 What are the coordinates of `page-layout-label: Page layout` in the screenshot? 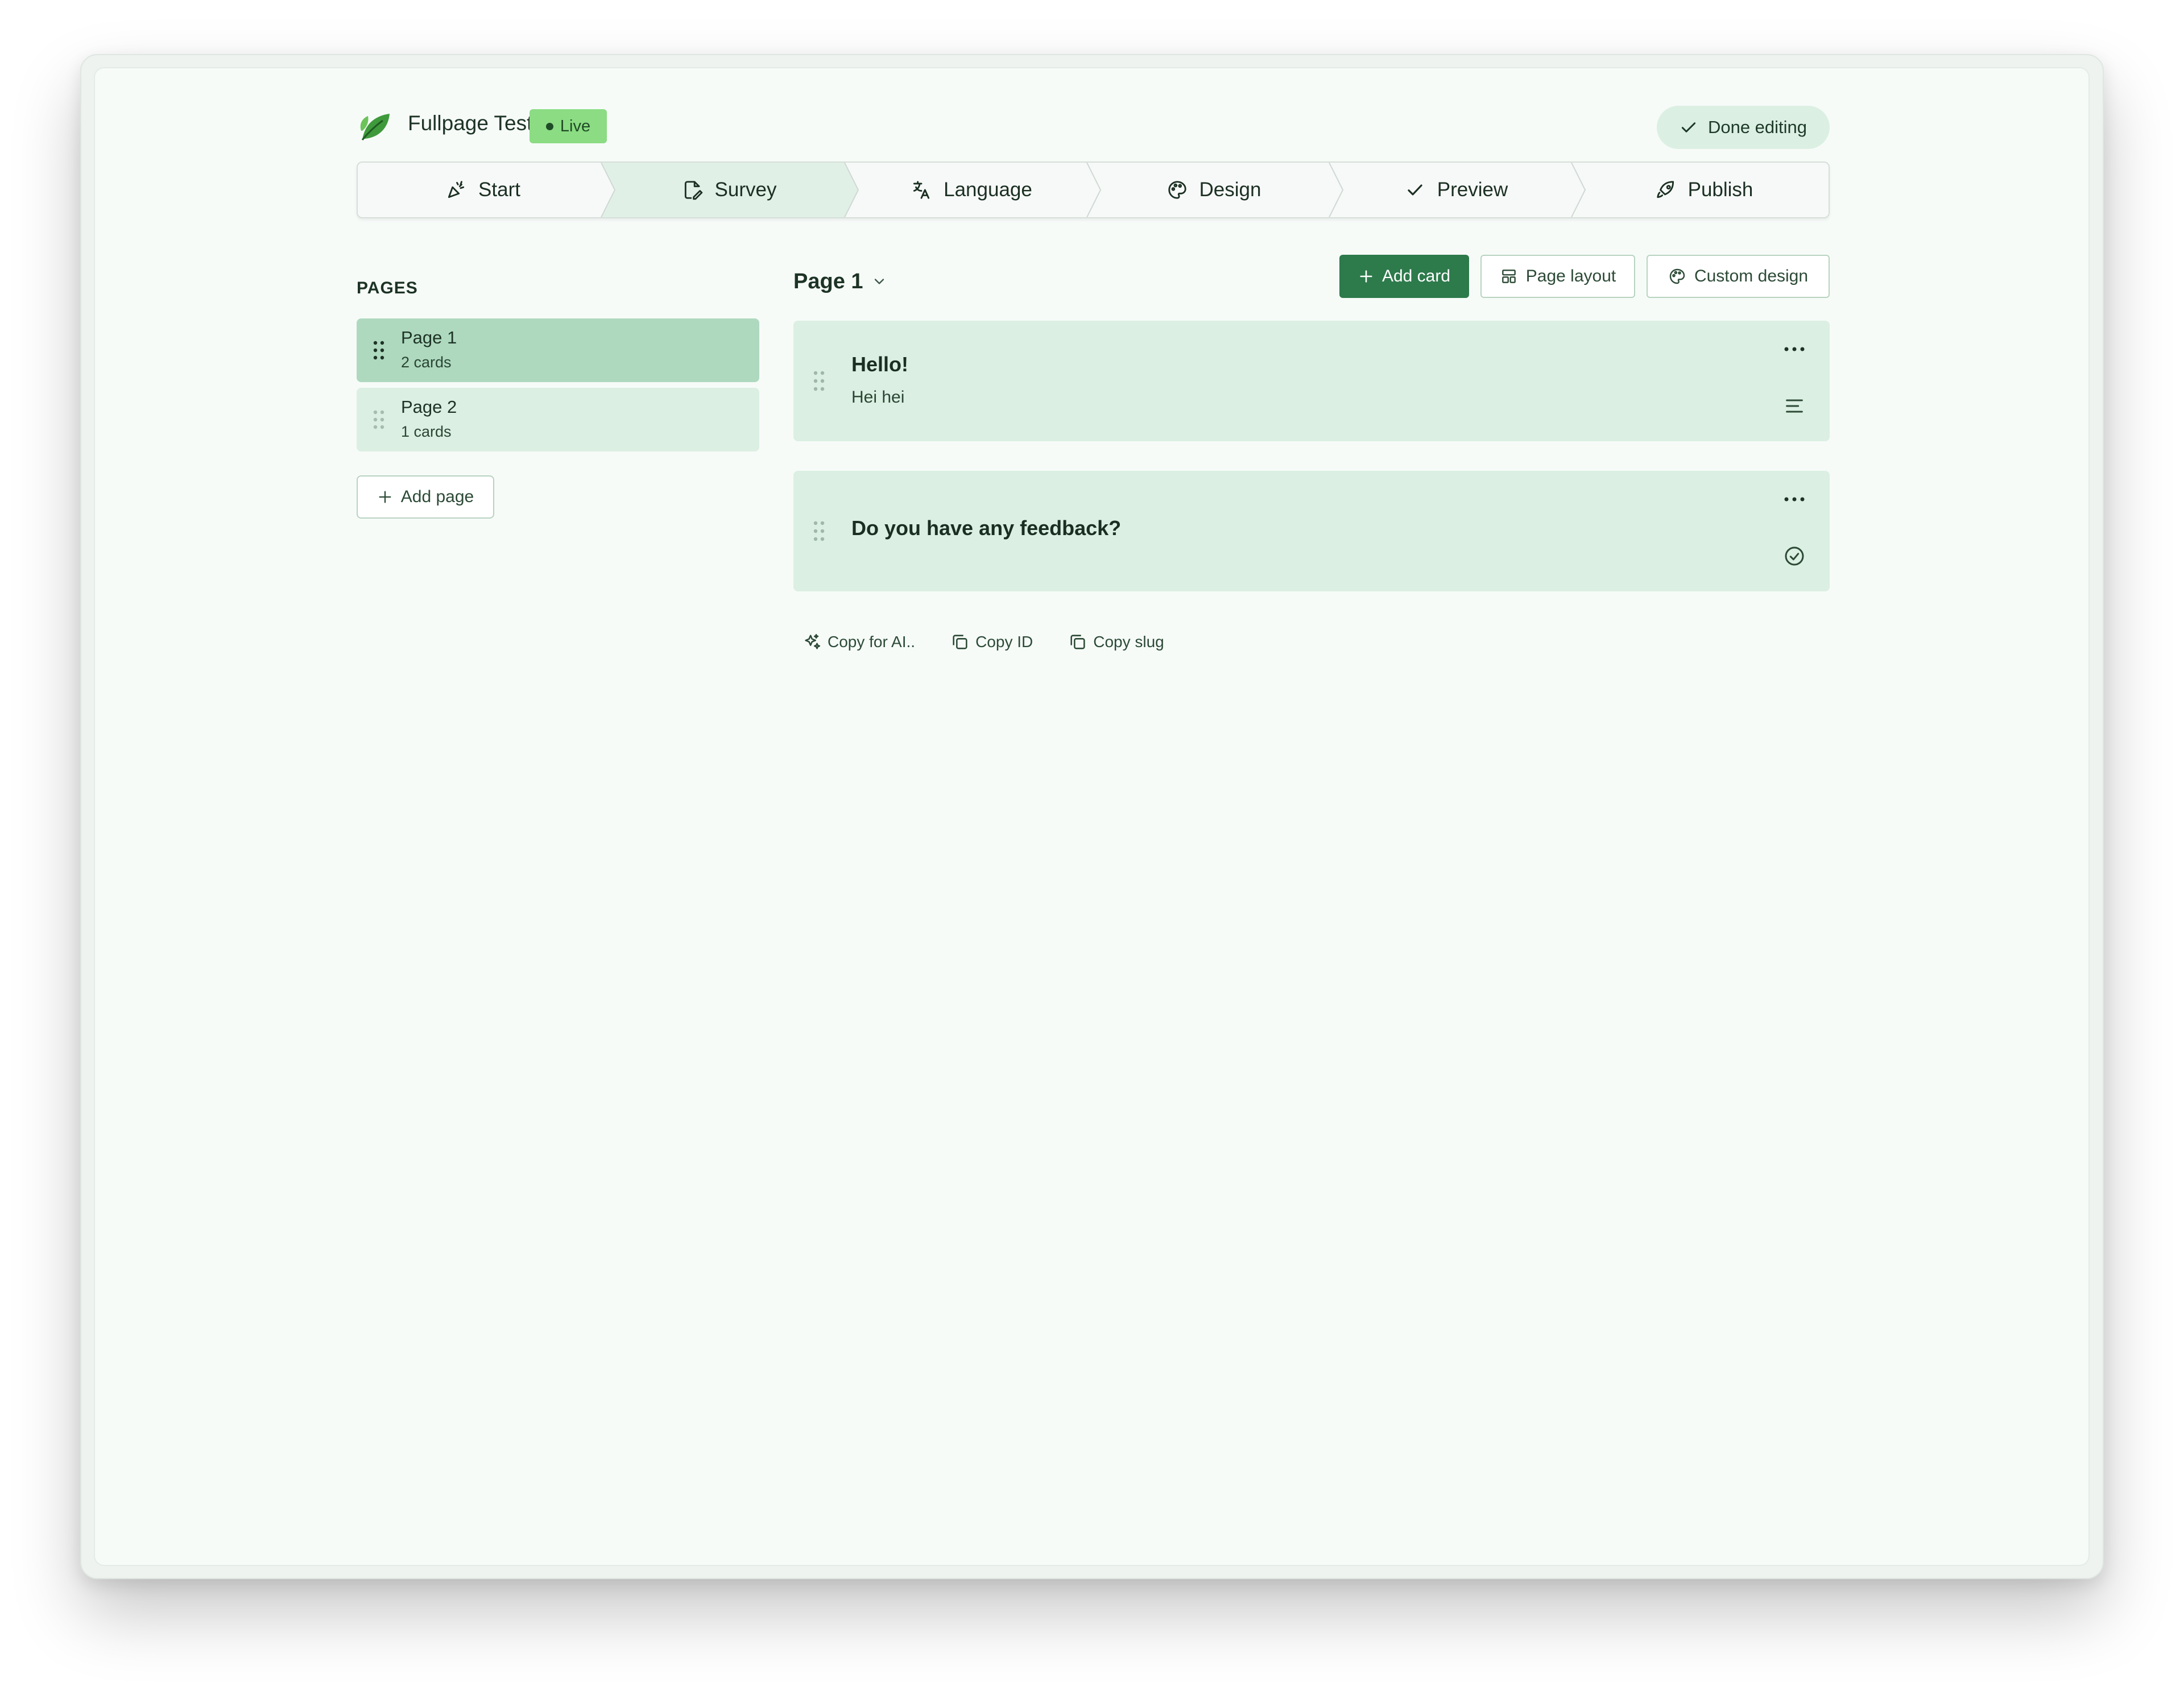 It's located at (1570, 276).